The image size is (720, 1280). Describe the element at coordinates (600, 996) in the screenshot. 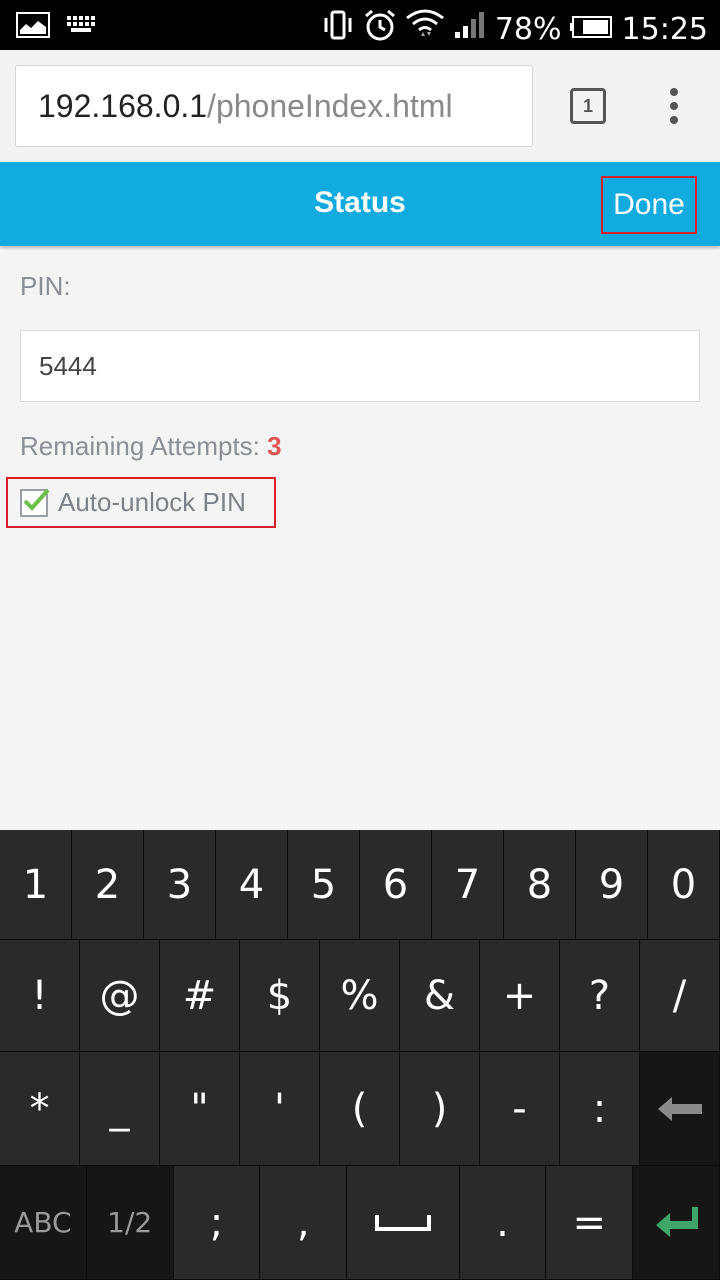

I see `key-question: ?` at that location.